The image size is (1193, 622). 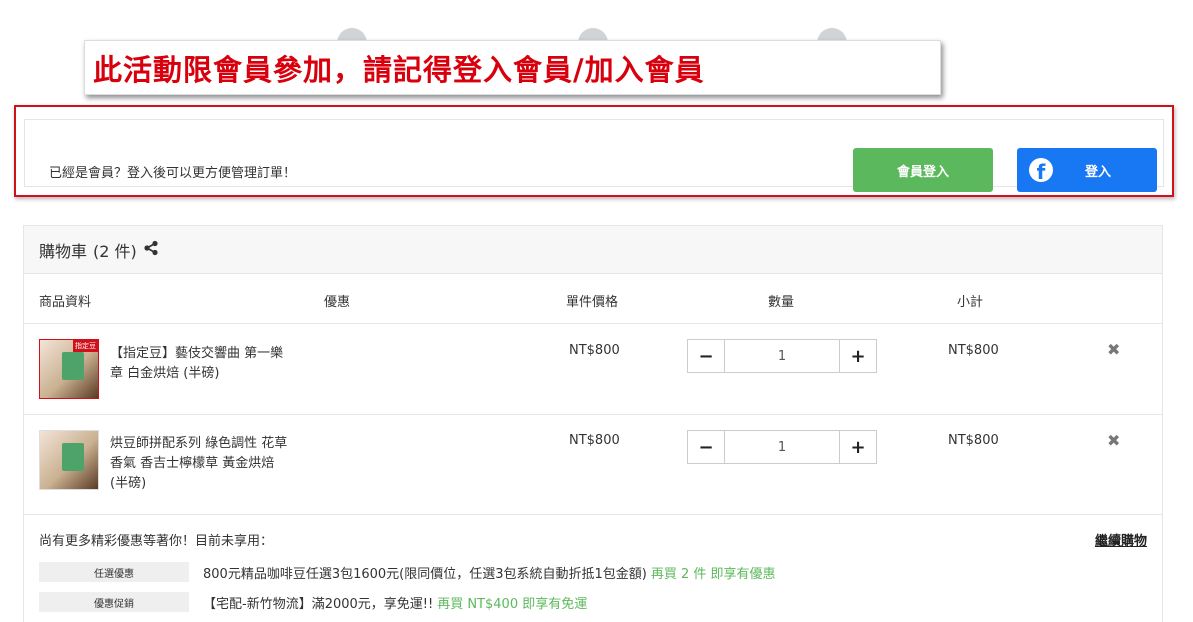 I want to click on col-subtotal: 小計, so click(x=970, y=302).